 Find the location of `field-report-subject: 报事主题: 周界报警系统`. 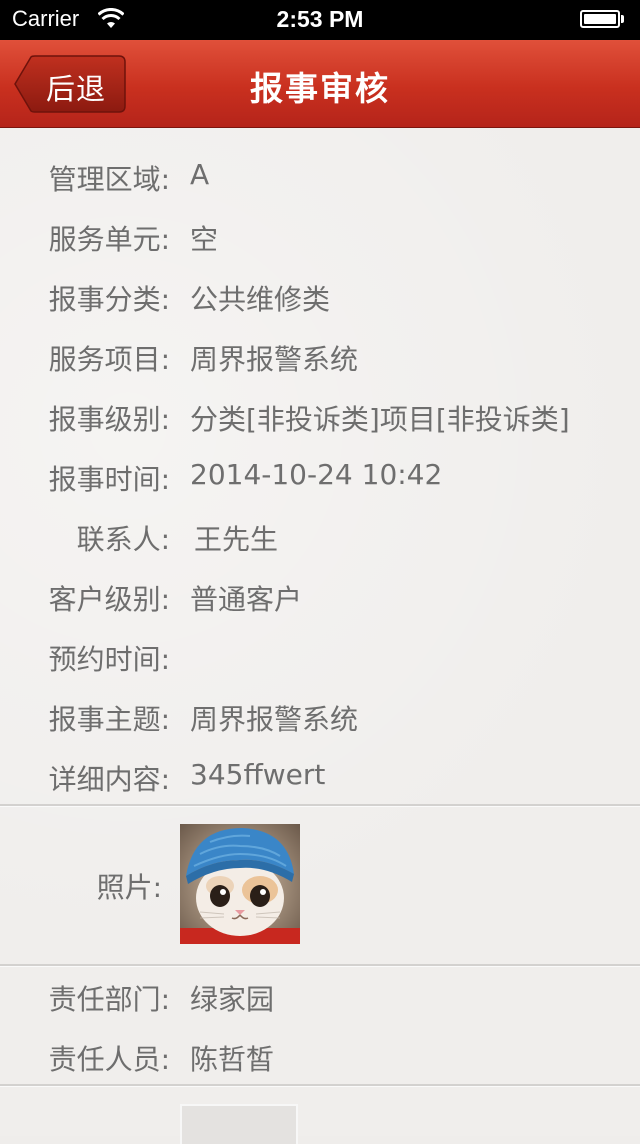

field-report-subject: 报事主题: 周界报警系统 is located at coordinates (320, 714).